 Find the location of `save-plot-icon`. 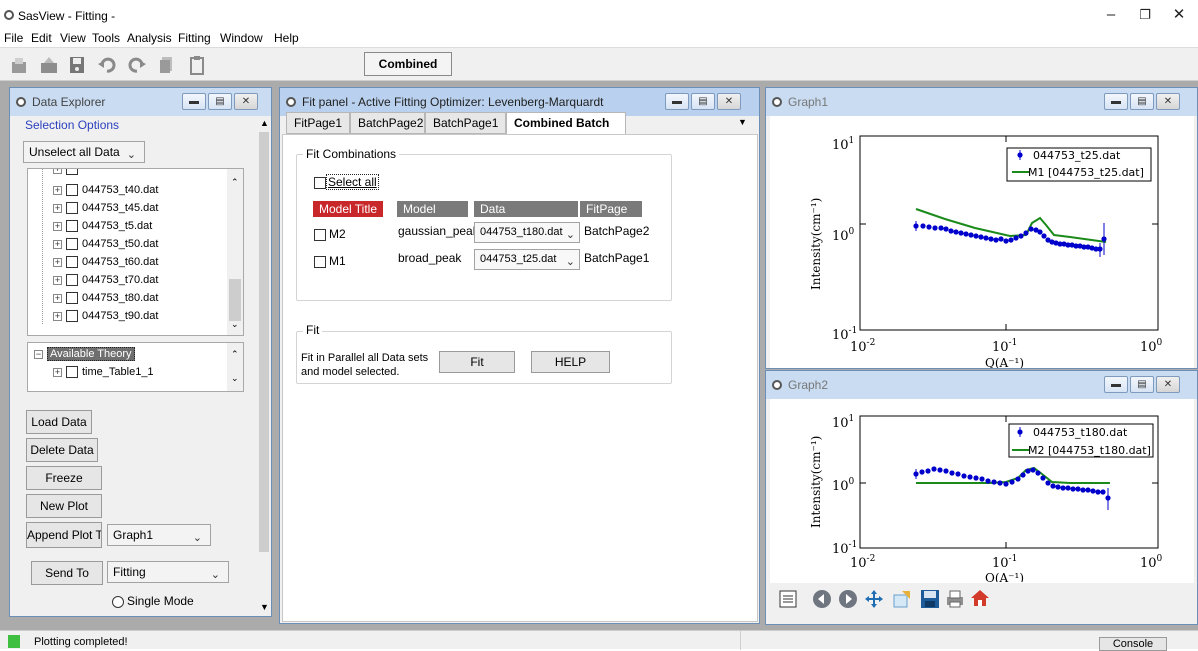

save-plot-icon is located at coordinates (930, 599).